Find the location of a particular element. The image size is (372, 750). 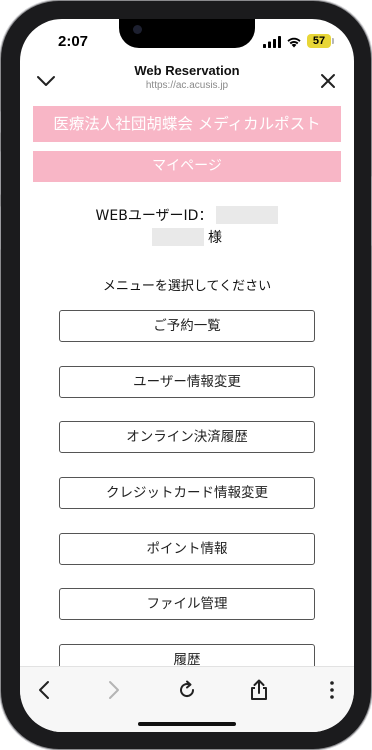

share-icon is located at coordinates (259, 689).